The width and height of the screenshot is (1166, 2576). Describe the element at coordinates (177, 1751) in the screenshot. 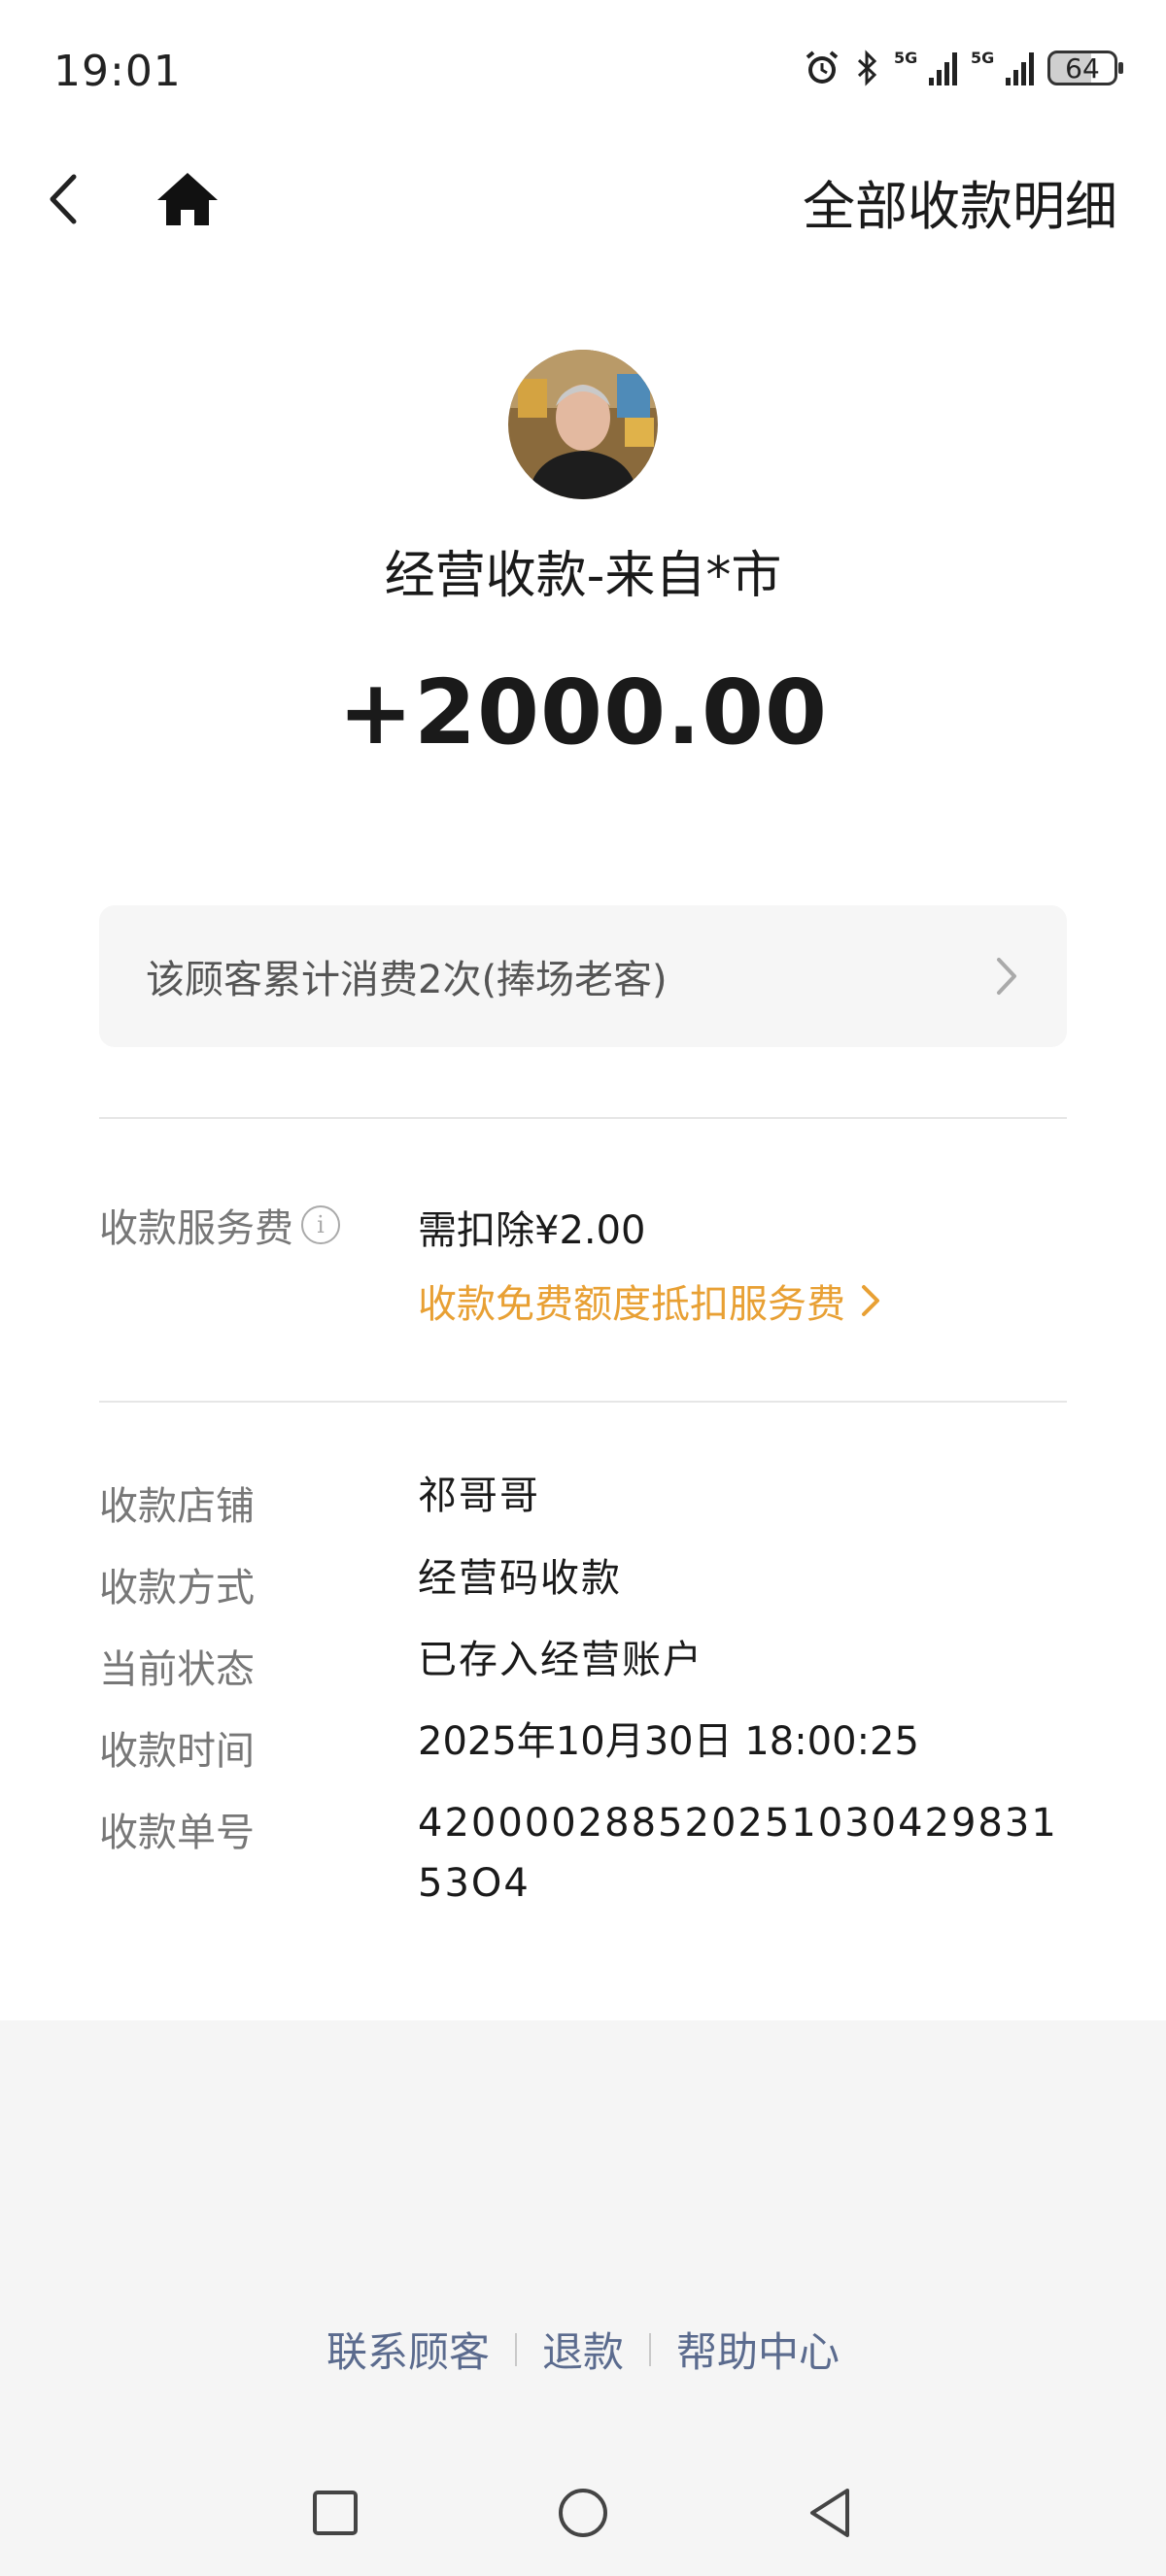

I see `detail-label-time: 收款时间` at that location.